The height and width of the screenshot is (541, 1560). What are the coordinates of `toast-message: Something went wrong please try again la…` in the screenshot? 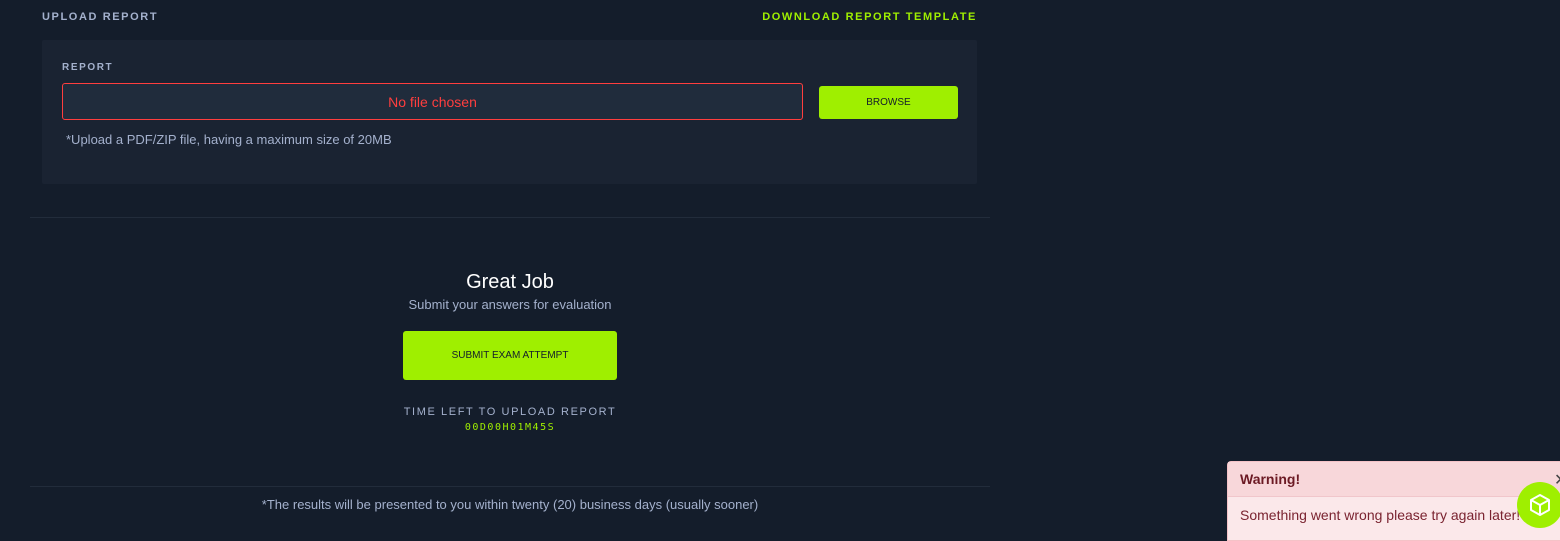 It's located at (1380, 515).